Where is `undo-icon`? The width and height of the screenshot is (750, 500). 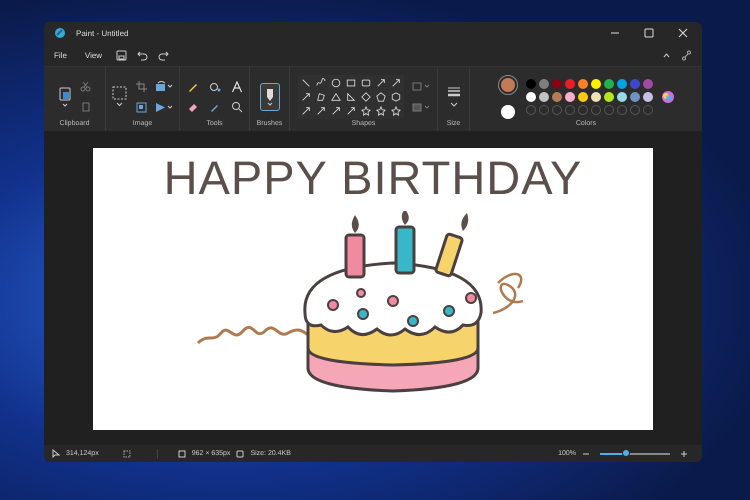 undo-icon is located at coordinates (142, 55).